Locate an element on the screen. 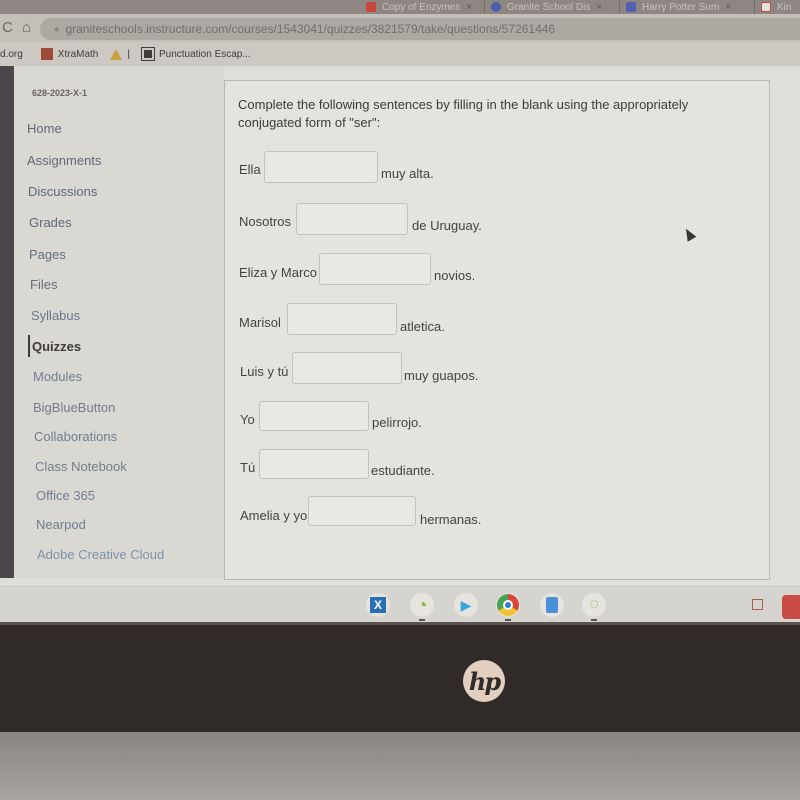 The height and width of the screenshot is (800, 800). course-nav-discussions: Discussions is located at coordinates (62, 191).